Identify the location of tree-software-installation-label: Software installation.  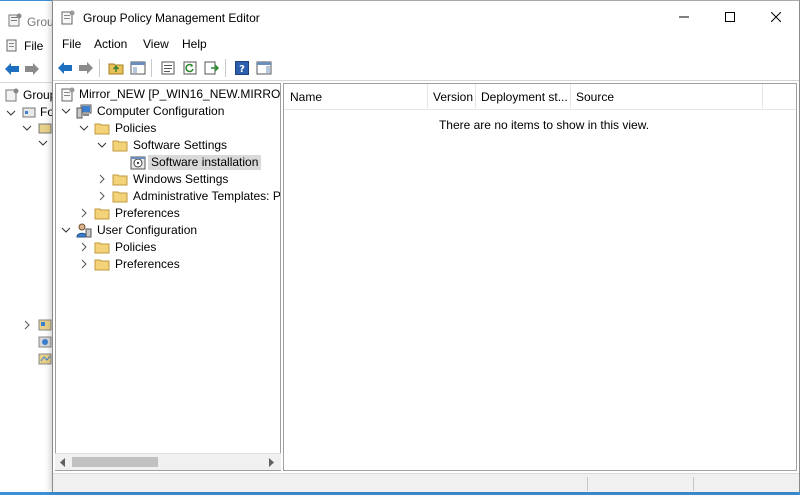
(205, 162).